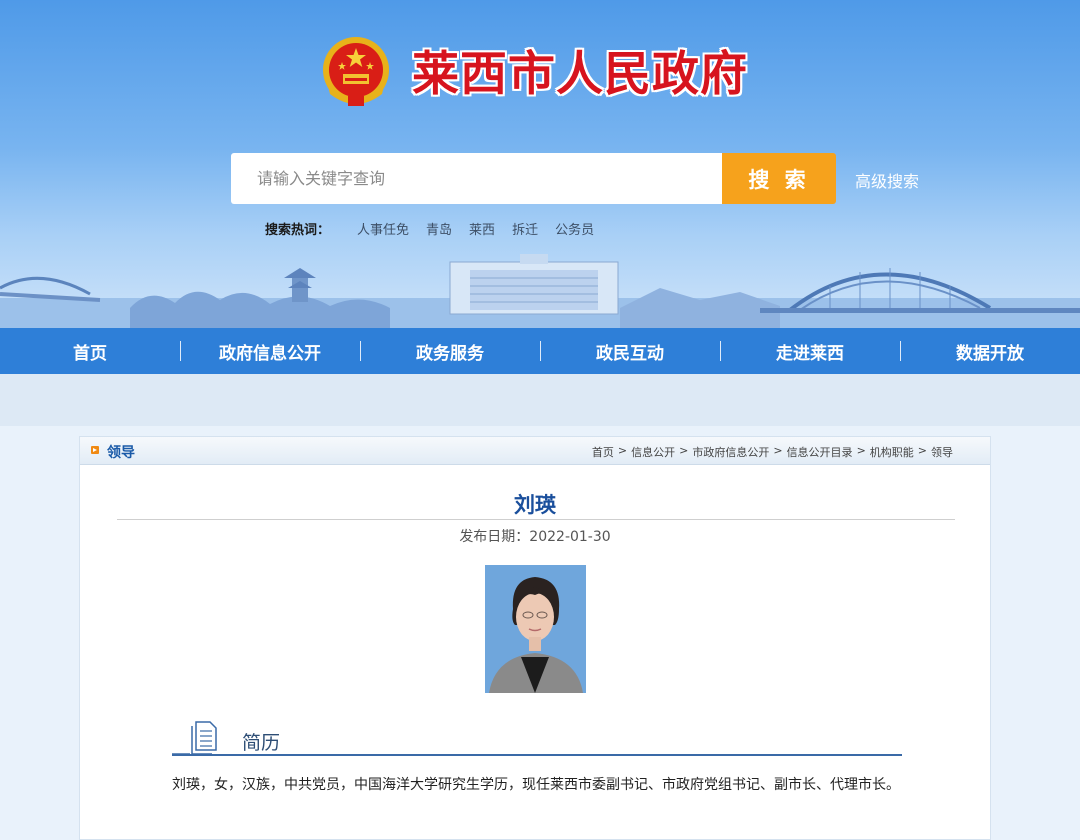  Describe the element at coordinates (810, 351) in the screenshot. I see `nav-item-about: 走进莱西` at that location.